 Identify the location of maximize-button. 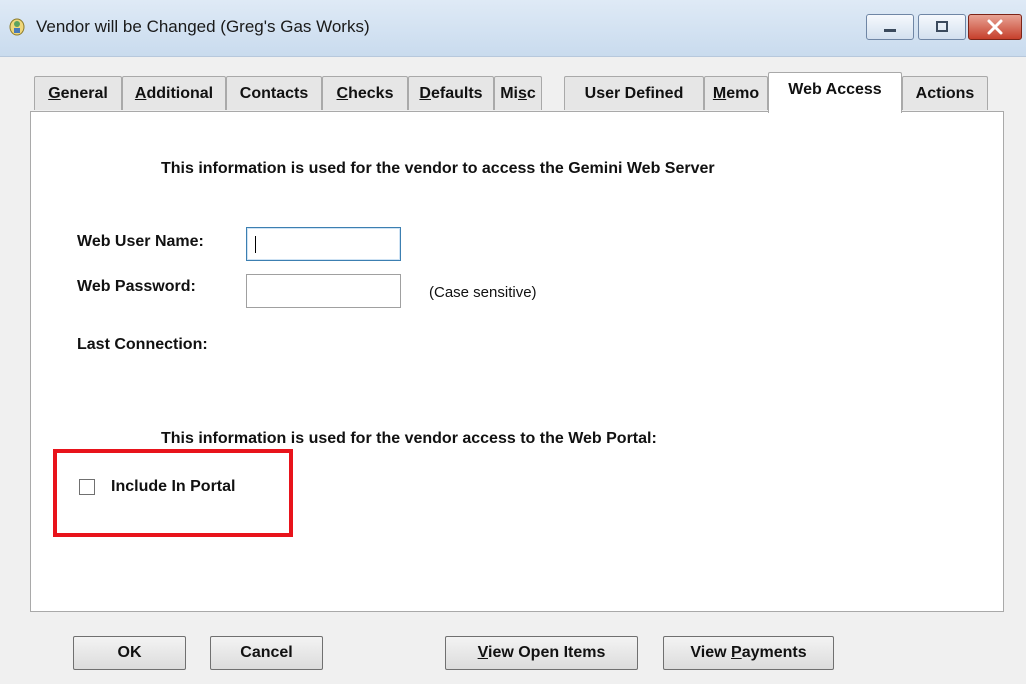
(942, 27).